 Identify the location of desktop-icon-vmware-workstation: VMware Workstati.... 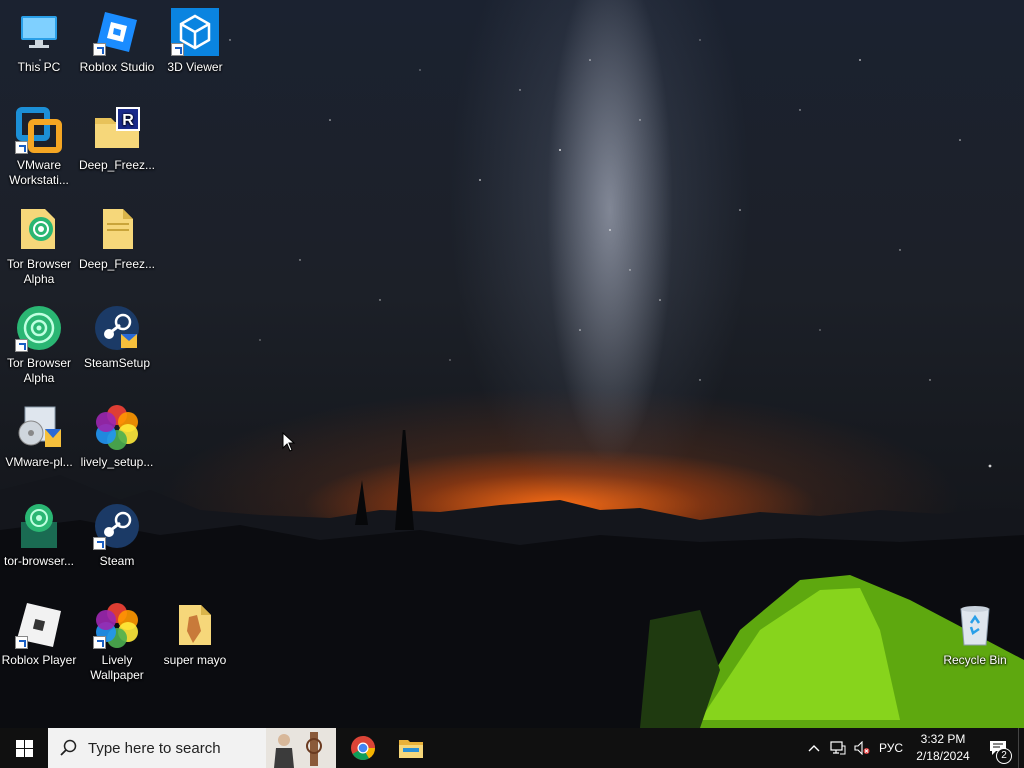
(39, 147).